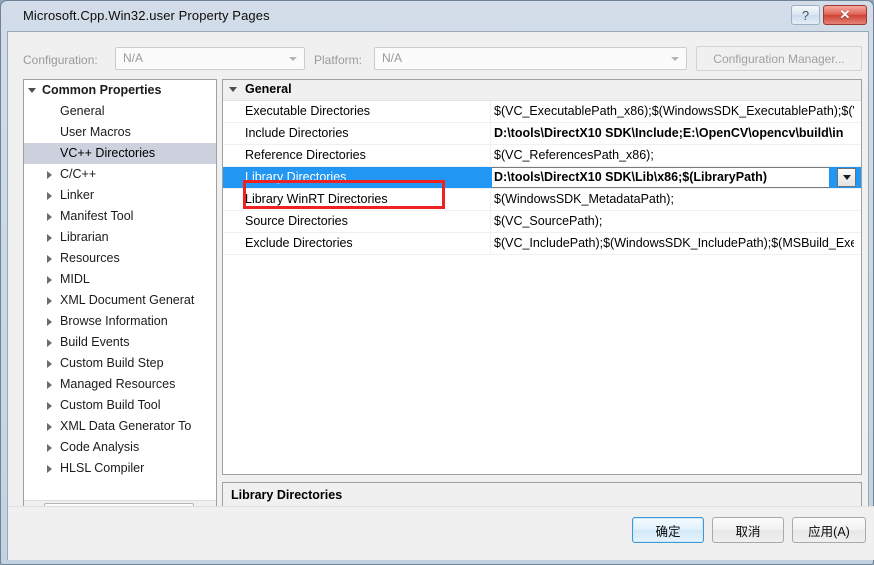 The height and width of the screenshot is (565, 874). What do you see at coordinates (668, 530) in the screenshot?
I see `ok-button: 确定` at bounding box center [668, 530].